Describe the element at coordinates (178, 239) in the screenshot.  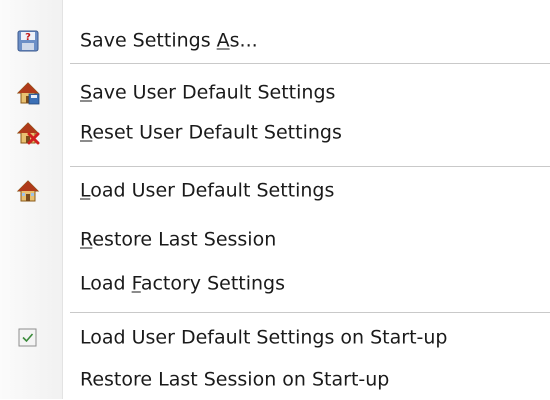
I see `menu-item-label: Restore Last Session` at that location.